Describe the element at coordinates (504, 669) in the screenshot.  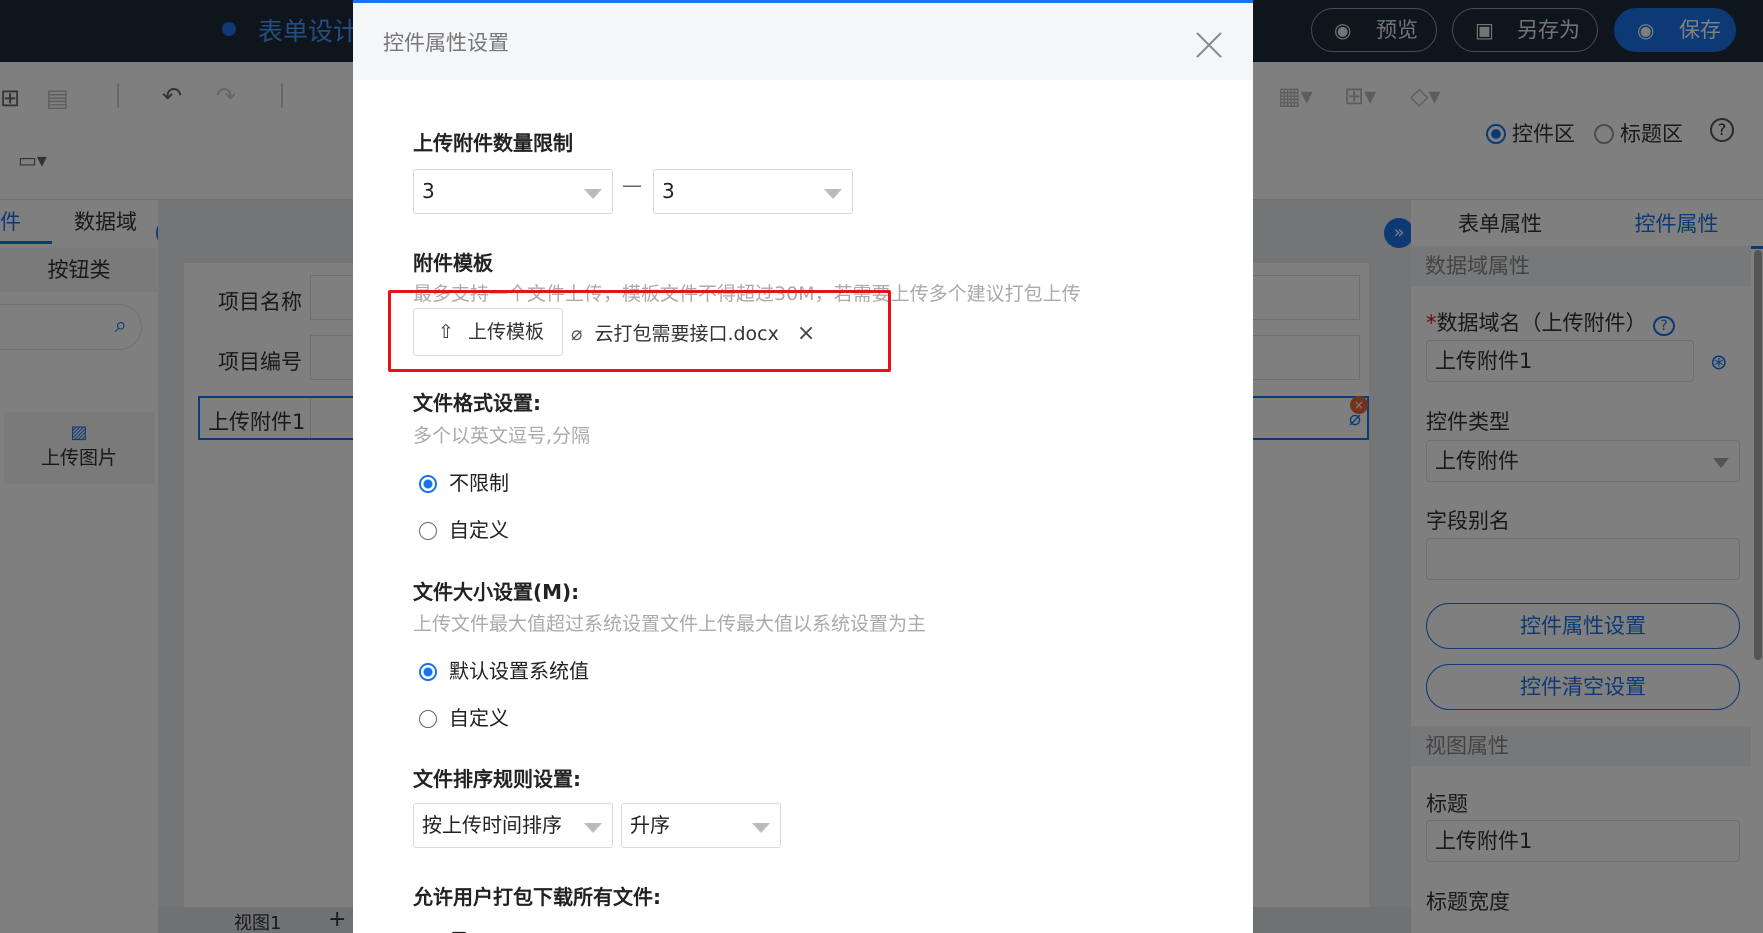
I see `size-option-default: 默认设置系统值` at that location.